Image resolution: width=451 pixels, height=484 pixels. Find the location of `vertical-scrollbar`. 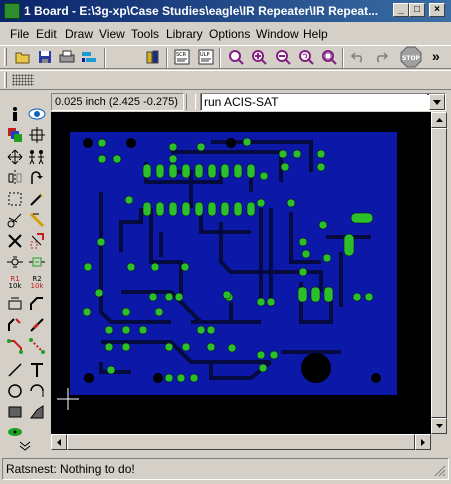

vertical-scrollbar is located at coordinates (439, 273).